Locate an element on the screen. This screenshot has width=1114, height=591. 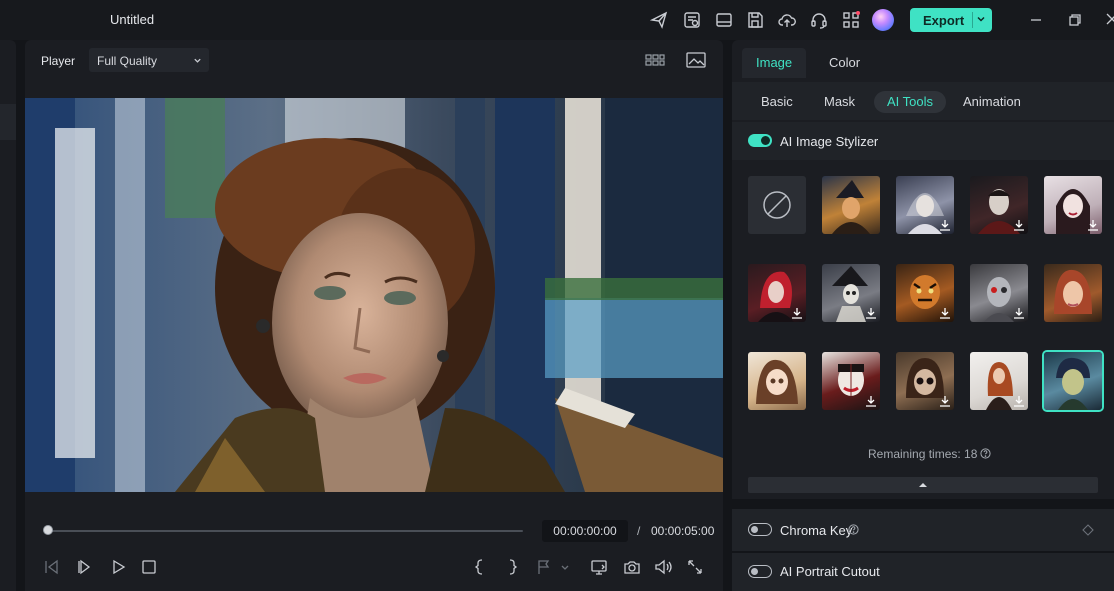
volume-icon is located at coordinates (663, 567).